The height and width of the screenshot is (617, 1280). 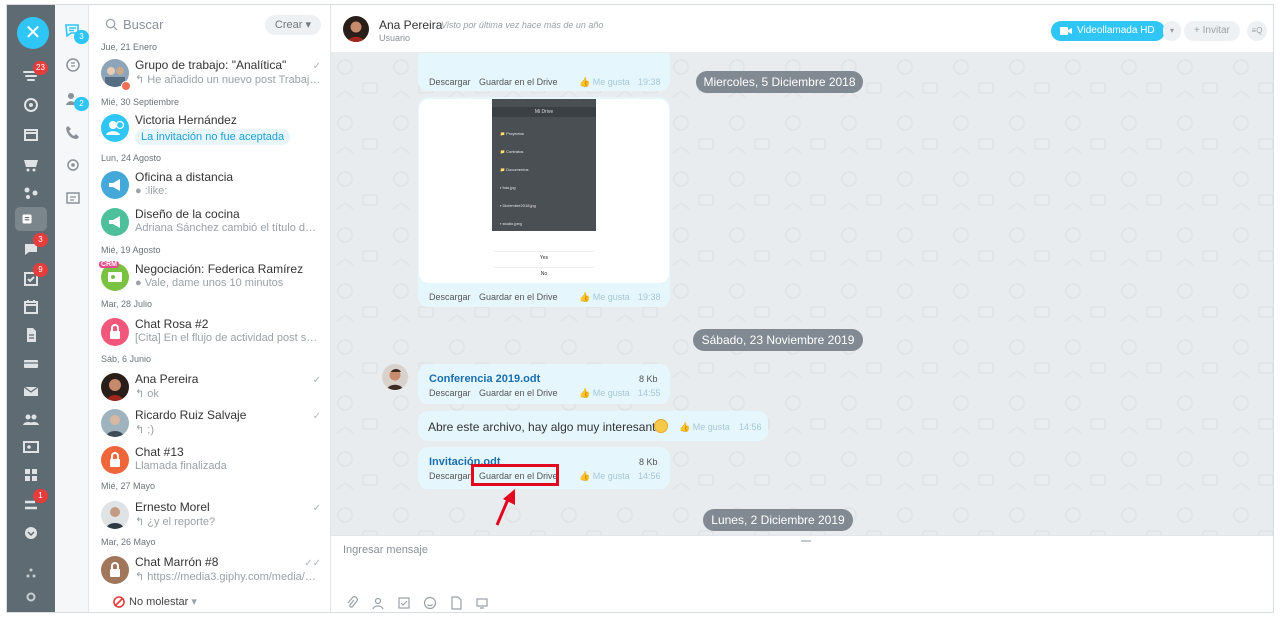 I want to click on calendar-icon, so click(x=31, y=307).